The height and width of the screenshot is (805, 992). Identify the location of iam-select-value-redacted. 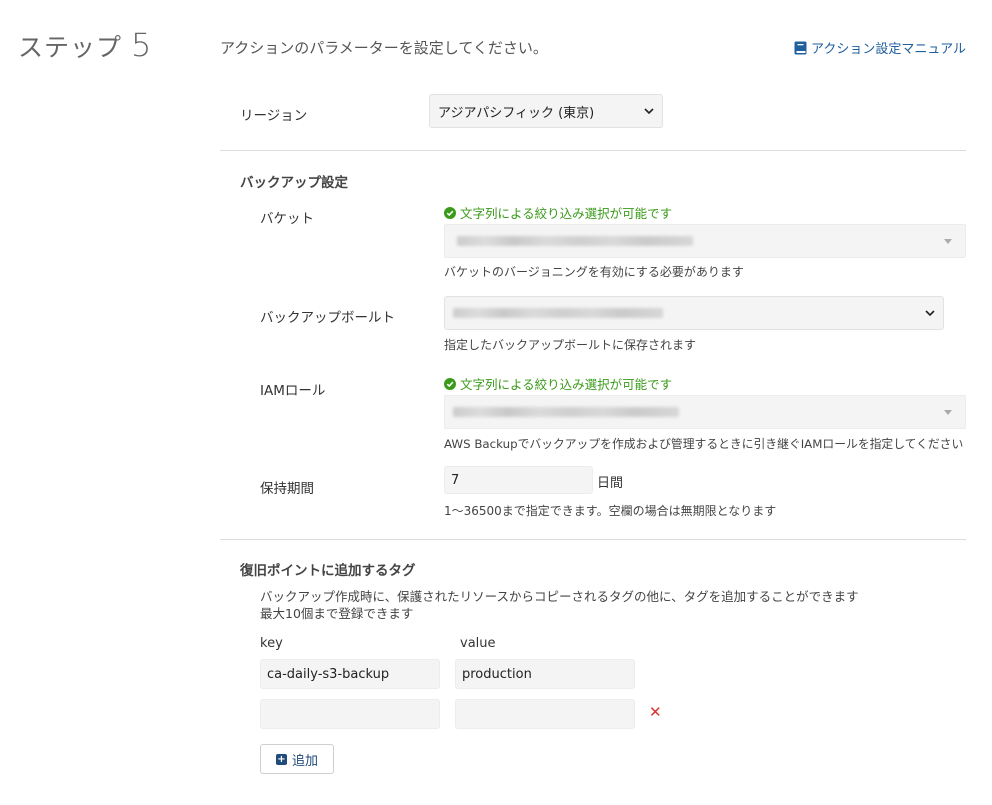
(566, 412).